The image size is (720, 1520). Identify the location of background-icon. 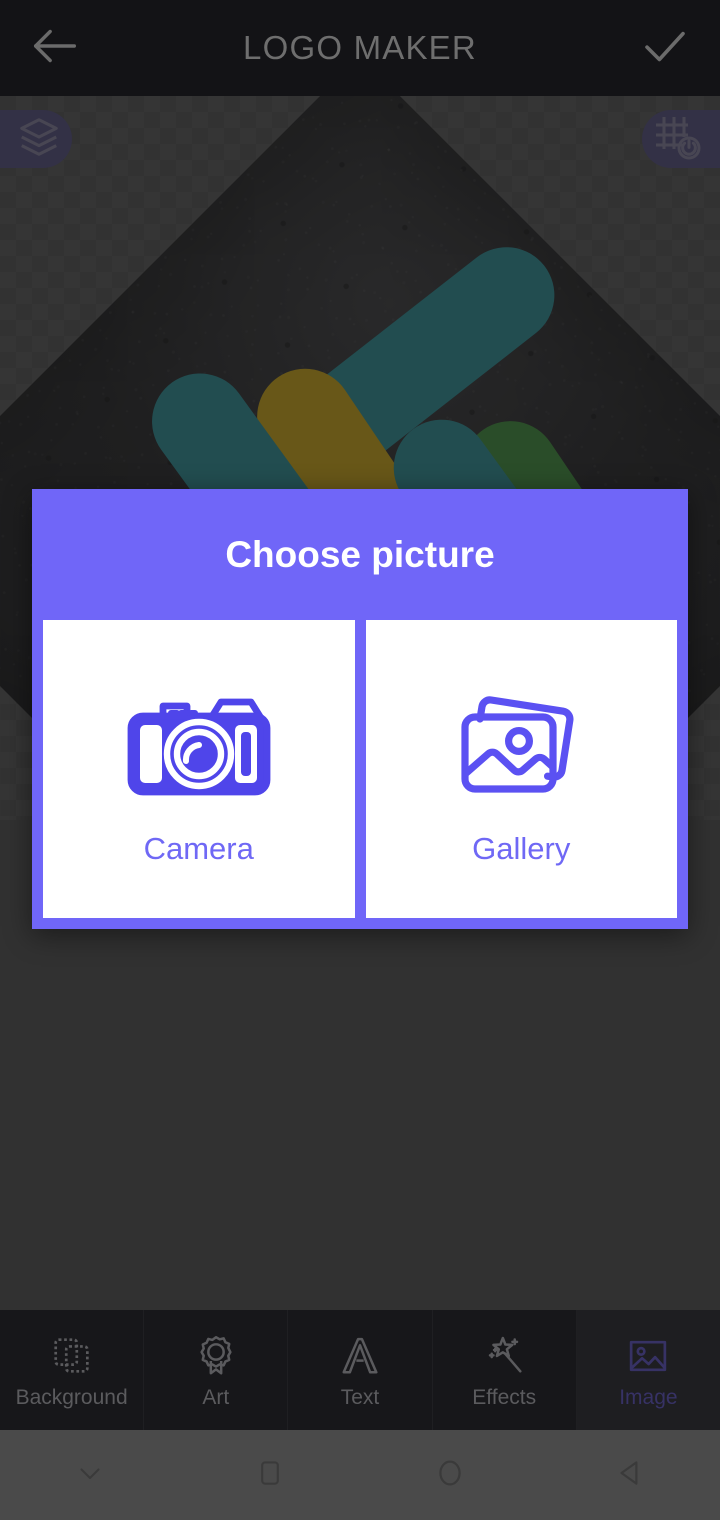
(72, 1356).